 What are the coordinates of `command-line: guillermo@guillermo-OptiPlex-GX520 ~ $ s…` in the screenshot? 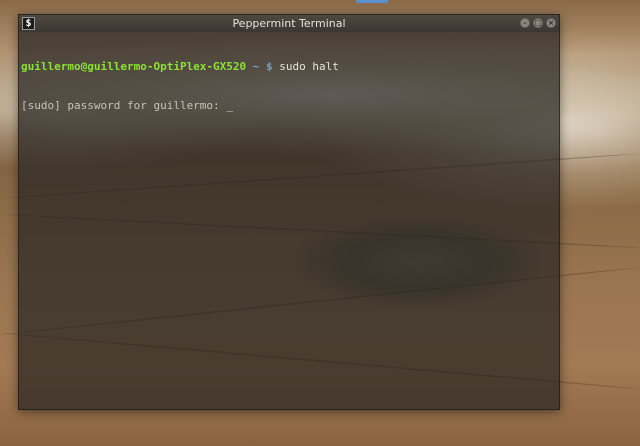 It's located at (289, 66).